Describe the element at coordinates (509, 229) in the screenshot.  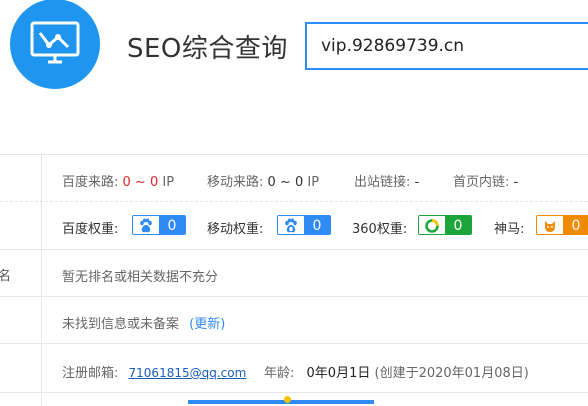
I see `shenma-weight-label: 神马:` at that location.